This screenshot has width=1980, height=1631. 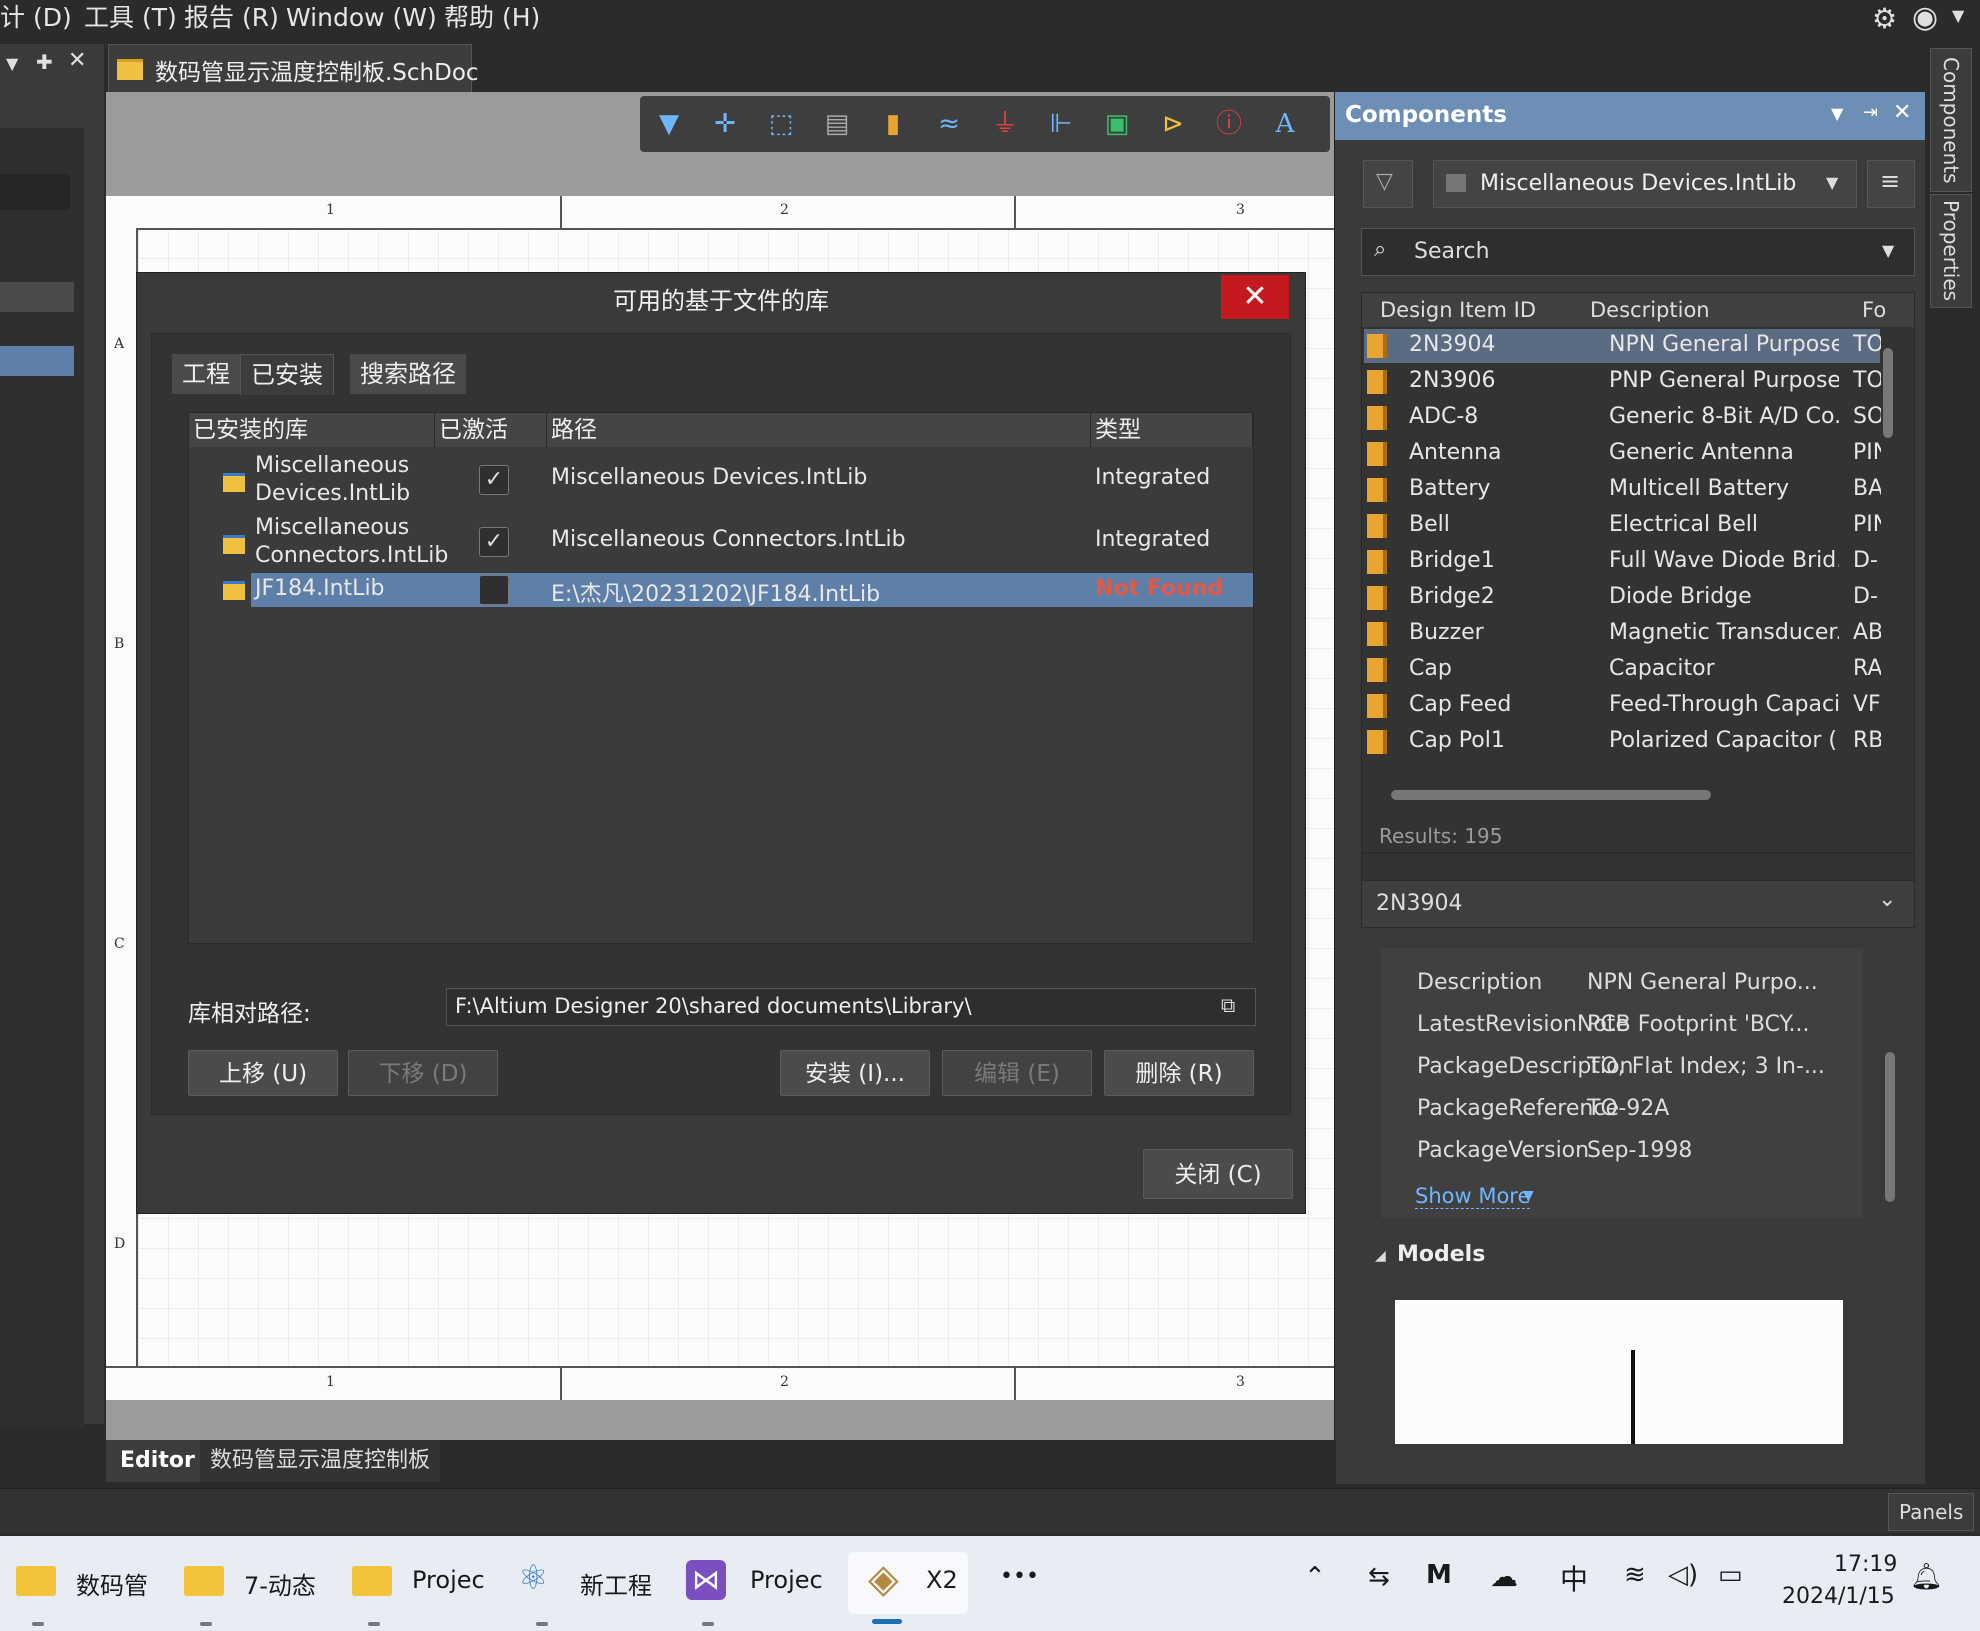 I want to click on taskbar-app: Projec, so click(x=420, y=1589).